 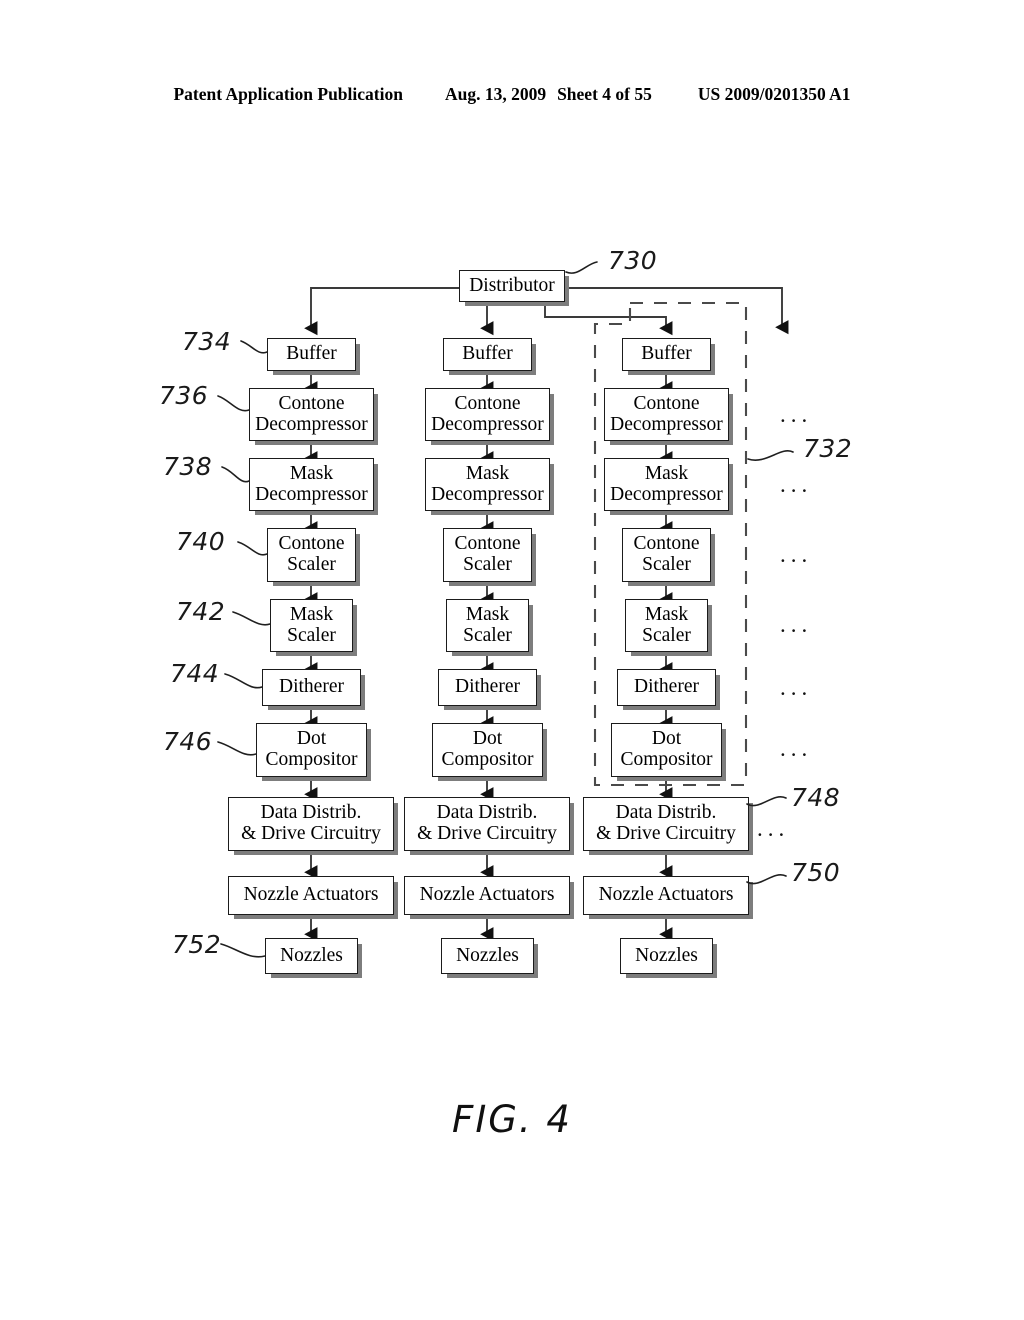 What do you see at coordinates (197, 944) in the screenshot?
I see `reference-numeral-752: 752` at bounding box center [197, 944].